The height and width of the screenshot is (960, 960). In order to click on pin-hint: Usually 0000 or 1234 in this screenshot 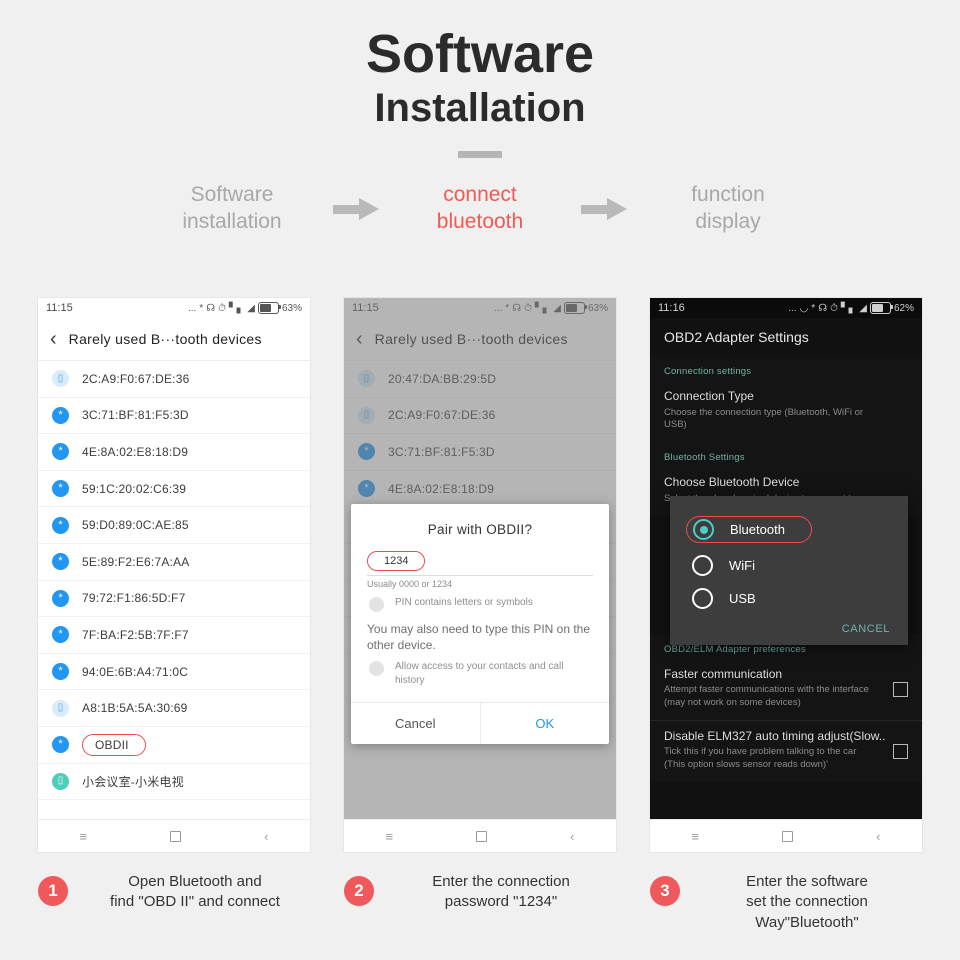, I will do `click(410, 584)`.